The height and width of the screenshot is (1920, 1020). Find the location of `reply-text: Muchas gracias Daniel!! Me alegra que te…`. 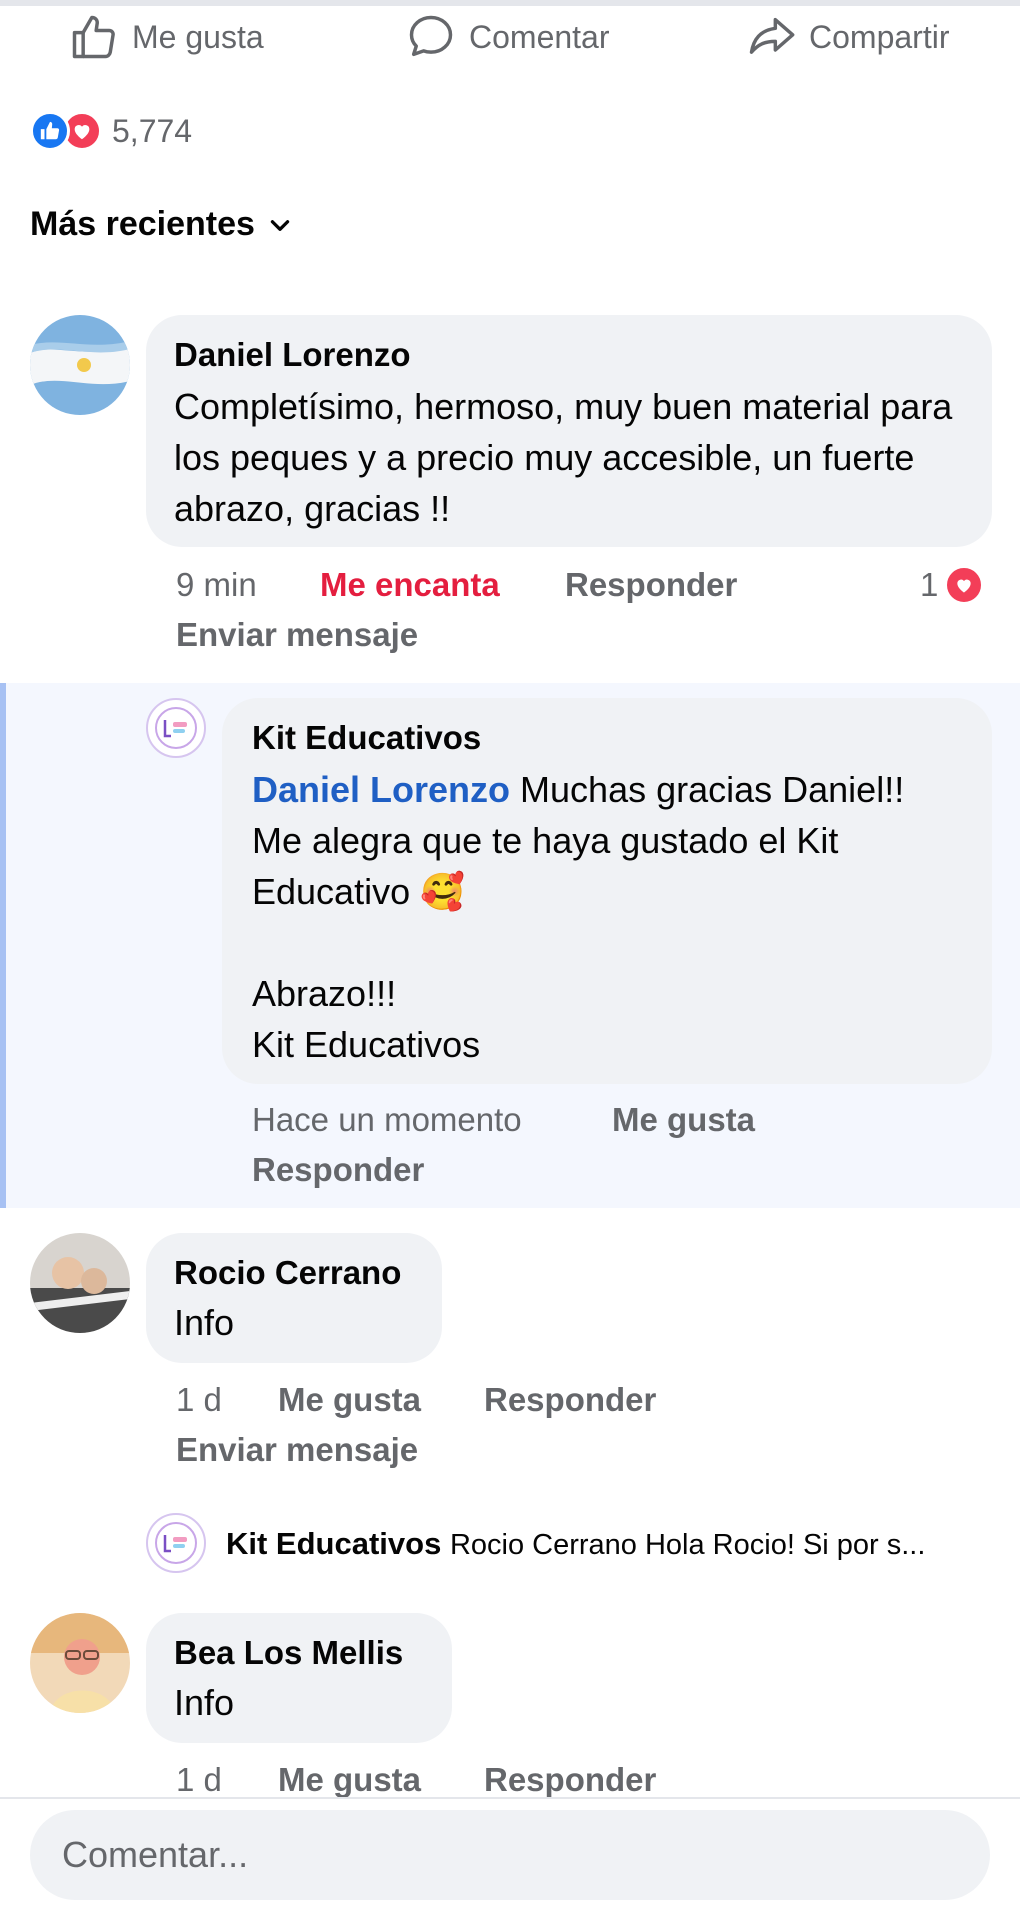

reply-text: Muchas gracias Daniel!! Me alegra que te… is located at coordinates (578, 917).